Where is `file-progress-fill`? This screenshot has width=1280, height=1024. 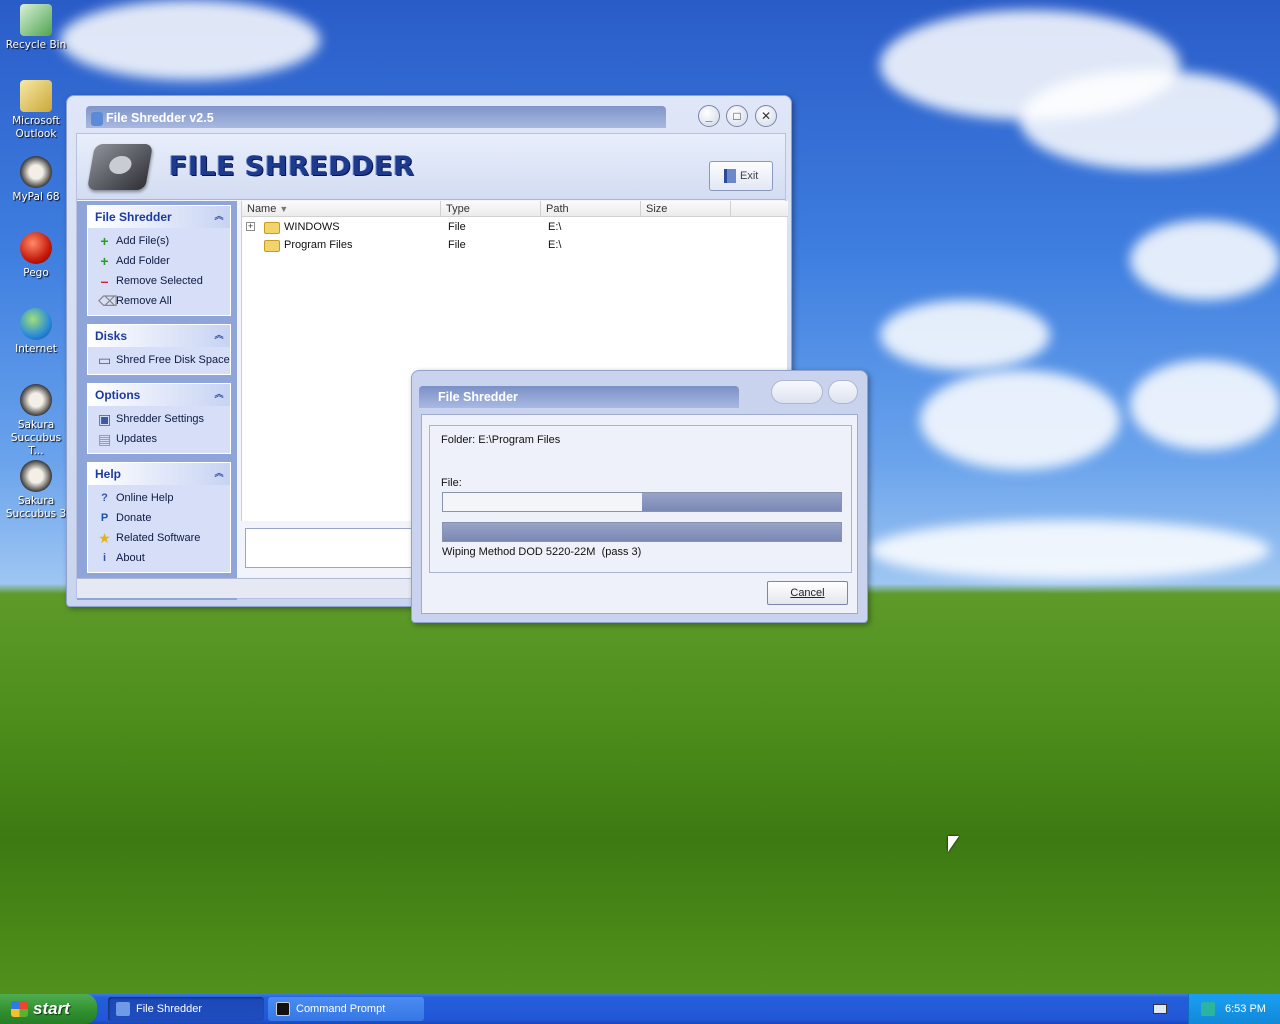 file-progress-fill is located at coordinates (741, 502).